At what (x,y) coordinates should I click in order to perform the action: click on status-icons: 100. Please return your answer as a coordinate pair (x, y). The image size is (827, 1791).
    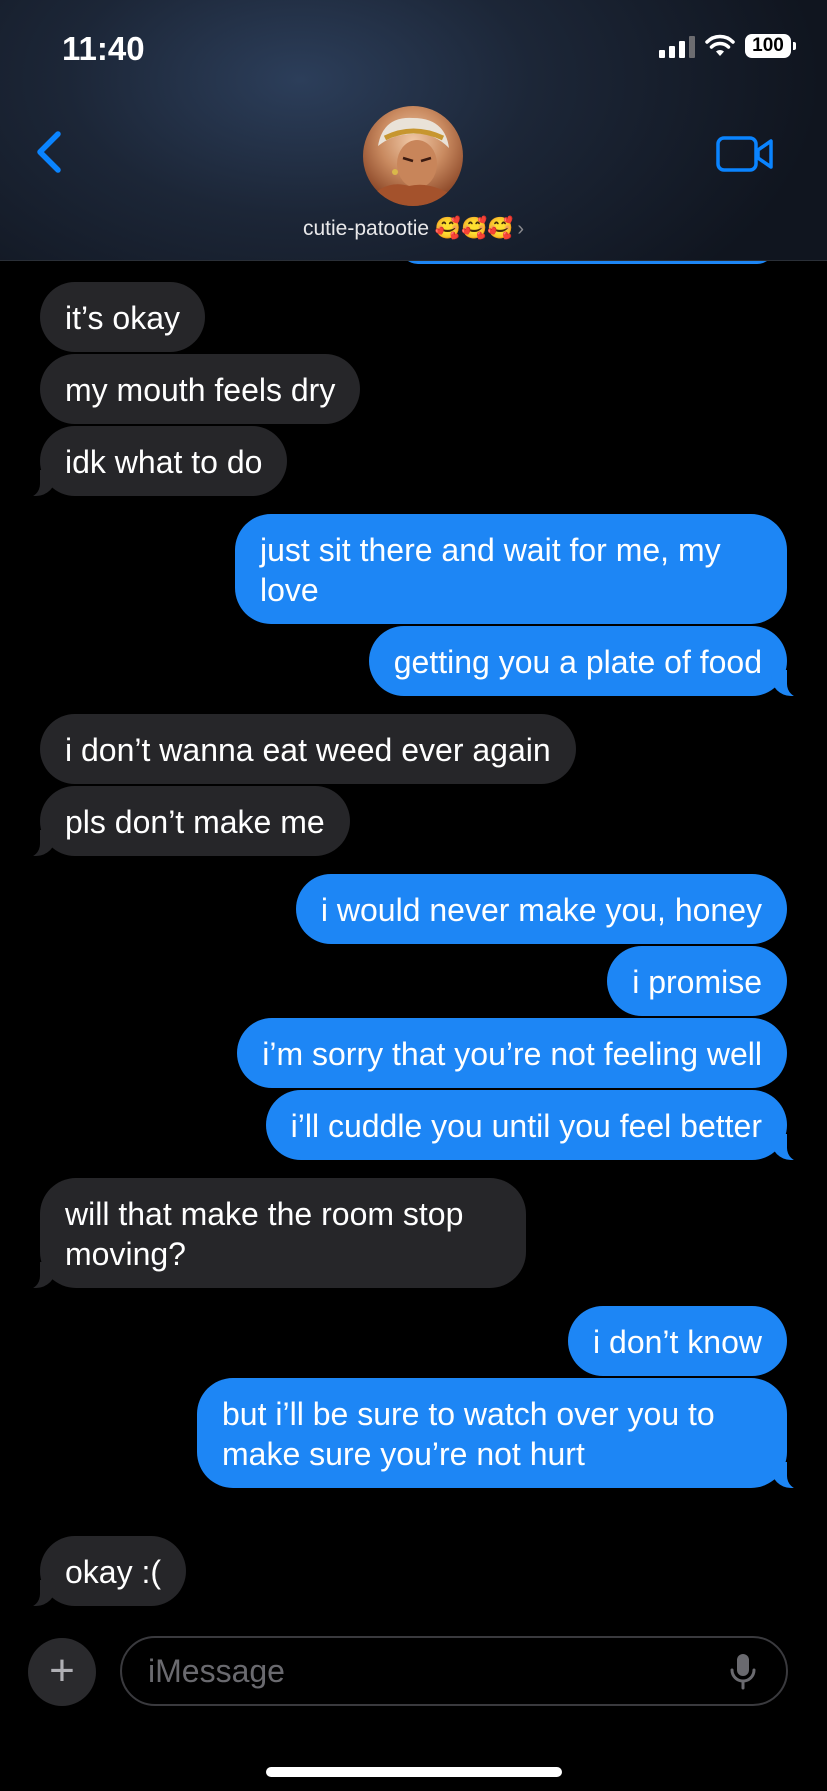
    Looking at the image, I should click on (727, 46).